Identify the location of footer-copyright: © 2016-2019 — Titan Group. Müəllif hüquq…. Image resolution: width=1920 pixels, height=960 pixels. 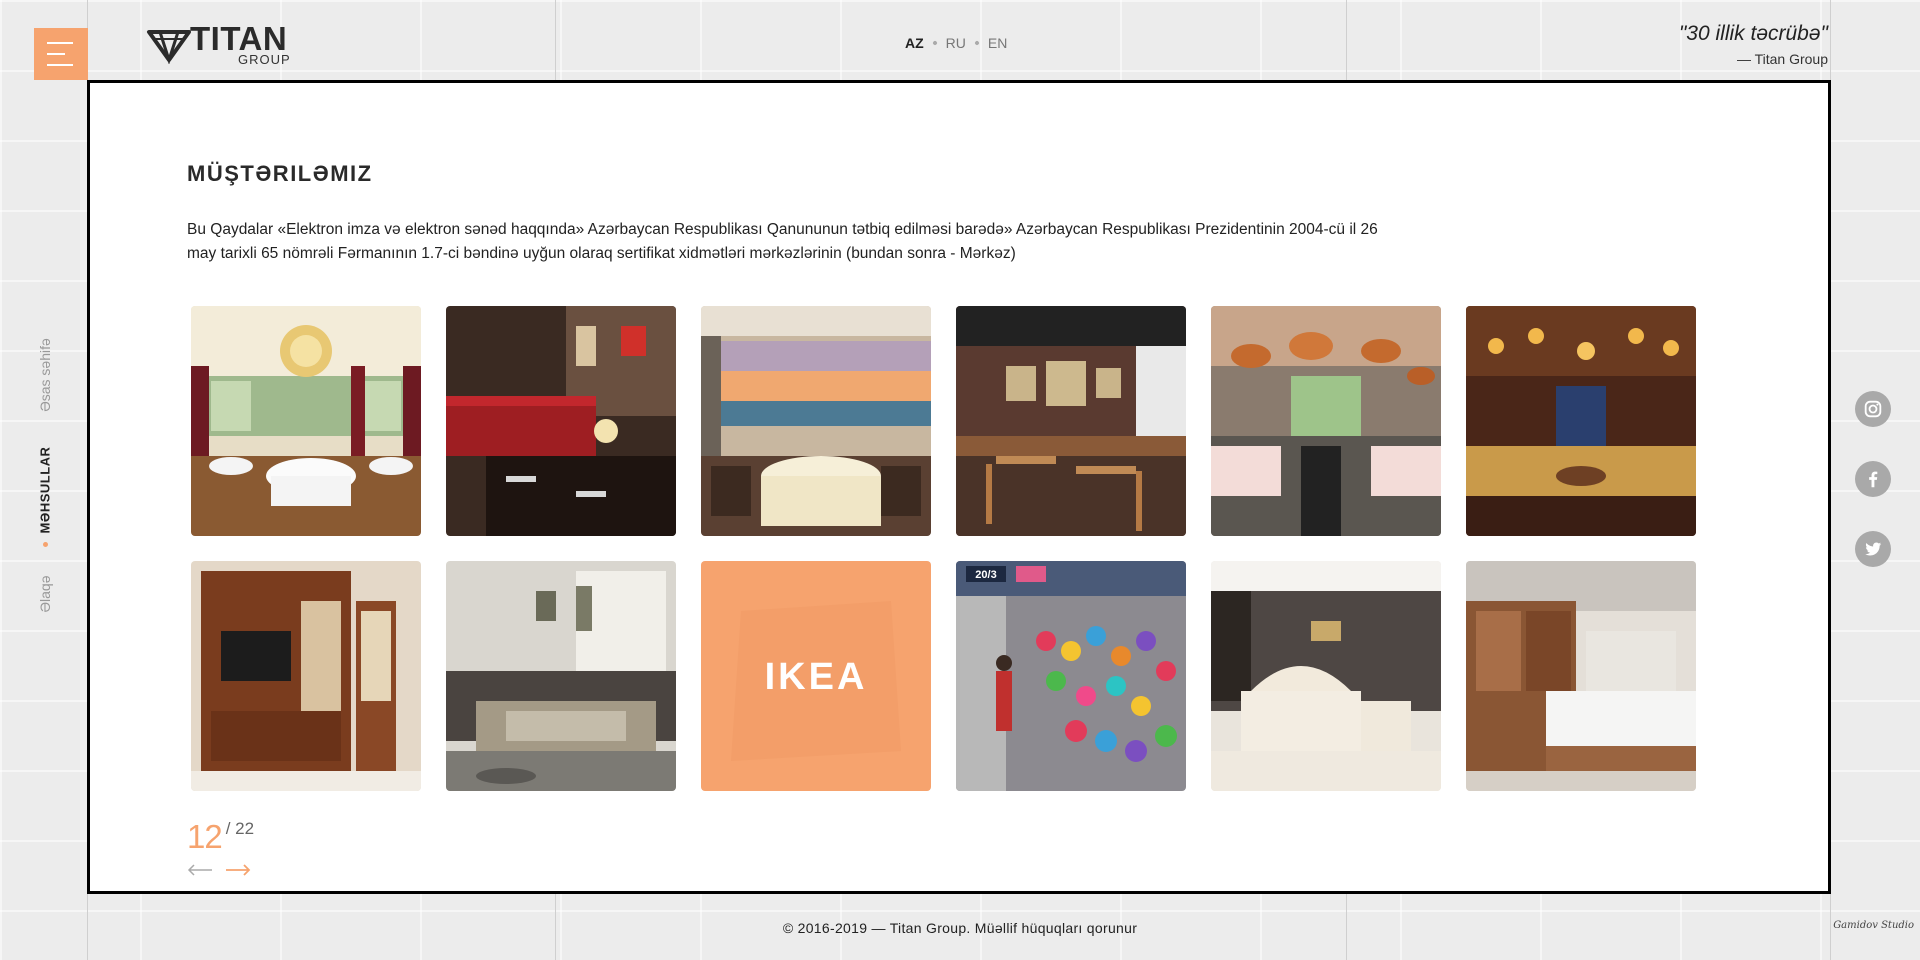
(960, 928).